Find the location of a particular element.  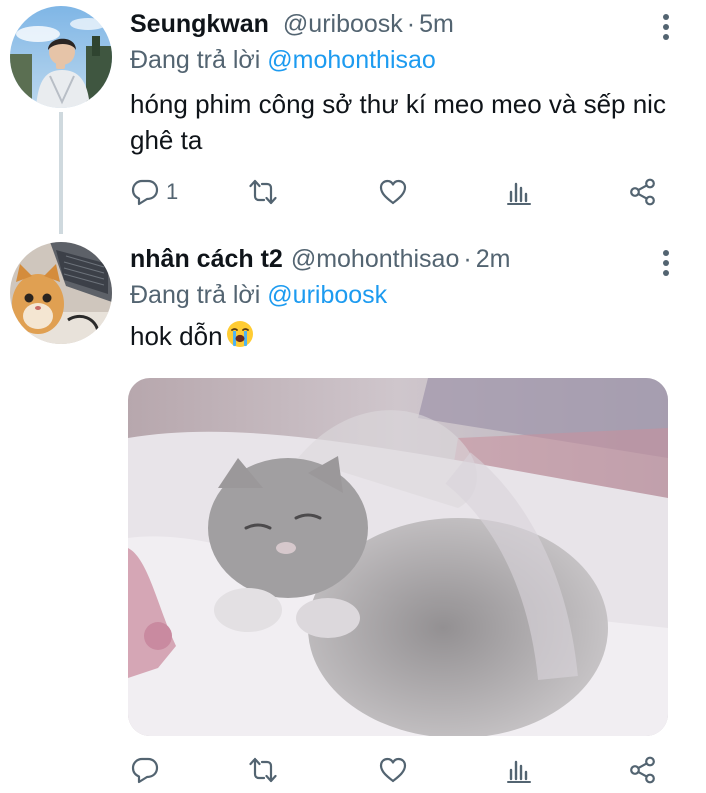

avatar-photo-cat is located at coordinates (61, 293).